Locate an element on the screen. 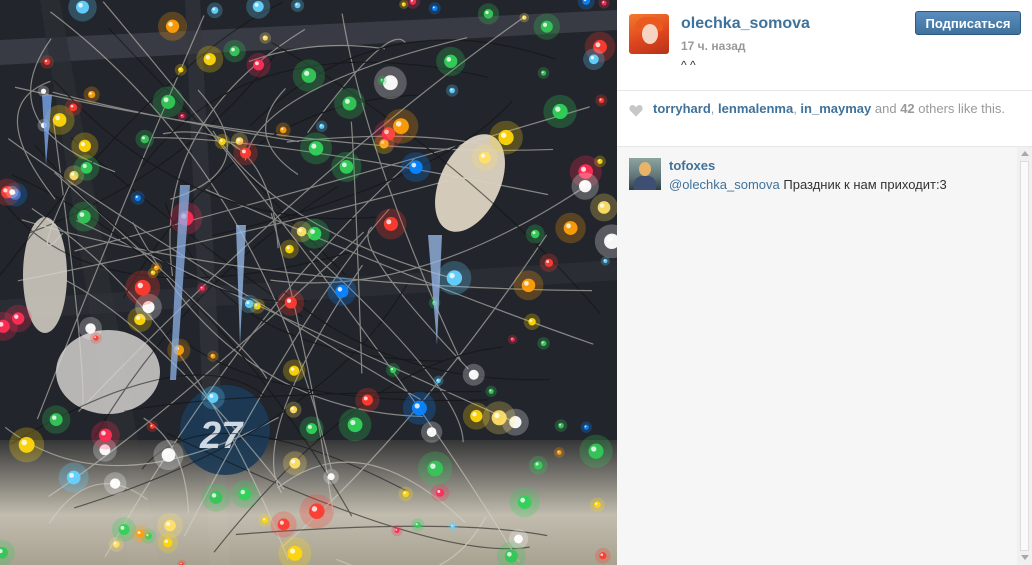 The width and height of the screenshot is (1032, 565). author-username-link: olechka_somova is located at coordinates (745, 24).